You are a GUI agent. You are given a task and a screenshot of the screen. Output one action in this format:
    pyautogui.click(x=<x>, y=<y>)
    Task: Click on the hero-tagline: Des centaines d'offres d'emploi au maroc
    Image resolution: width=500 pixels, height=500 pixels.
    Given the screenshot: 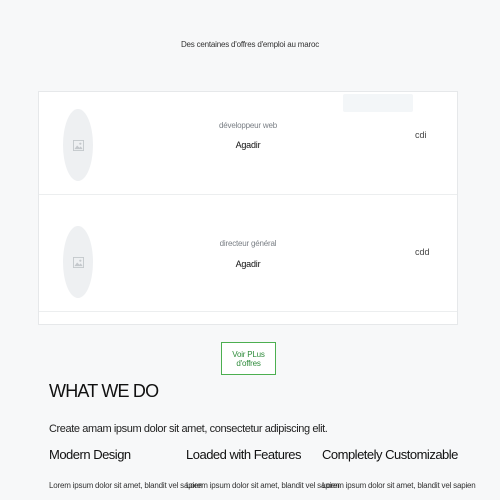 What is the action you would take?
    pyautogui.click(x=250, y=44)
    